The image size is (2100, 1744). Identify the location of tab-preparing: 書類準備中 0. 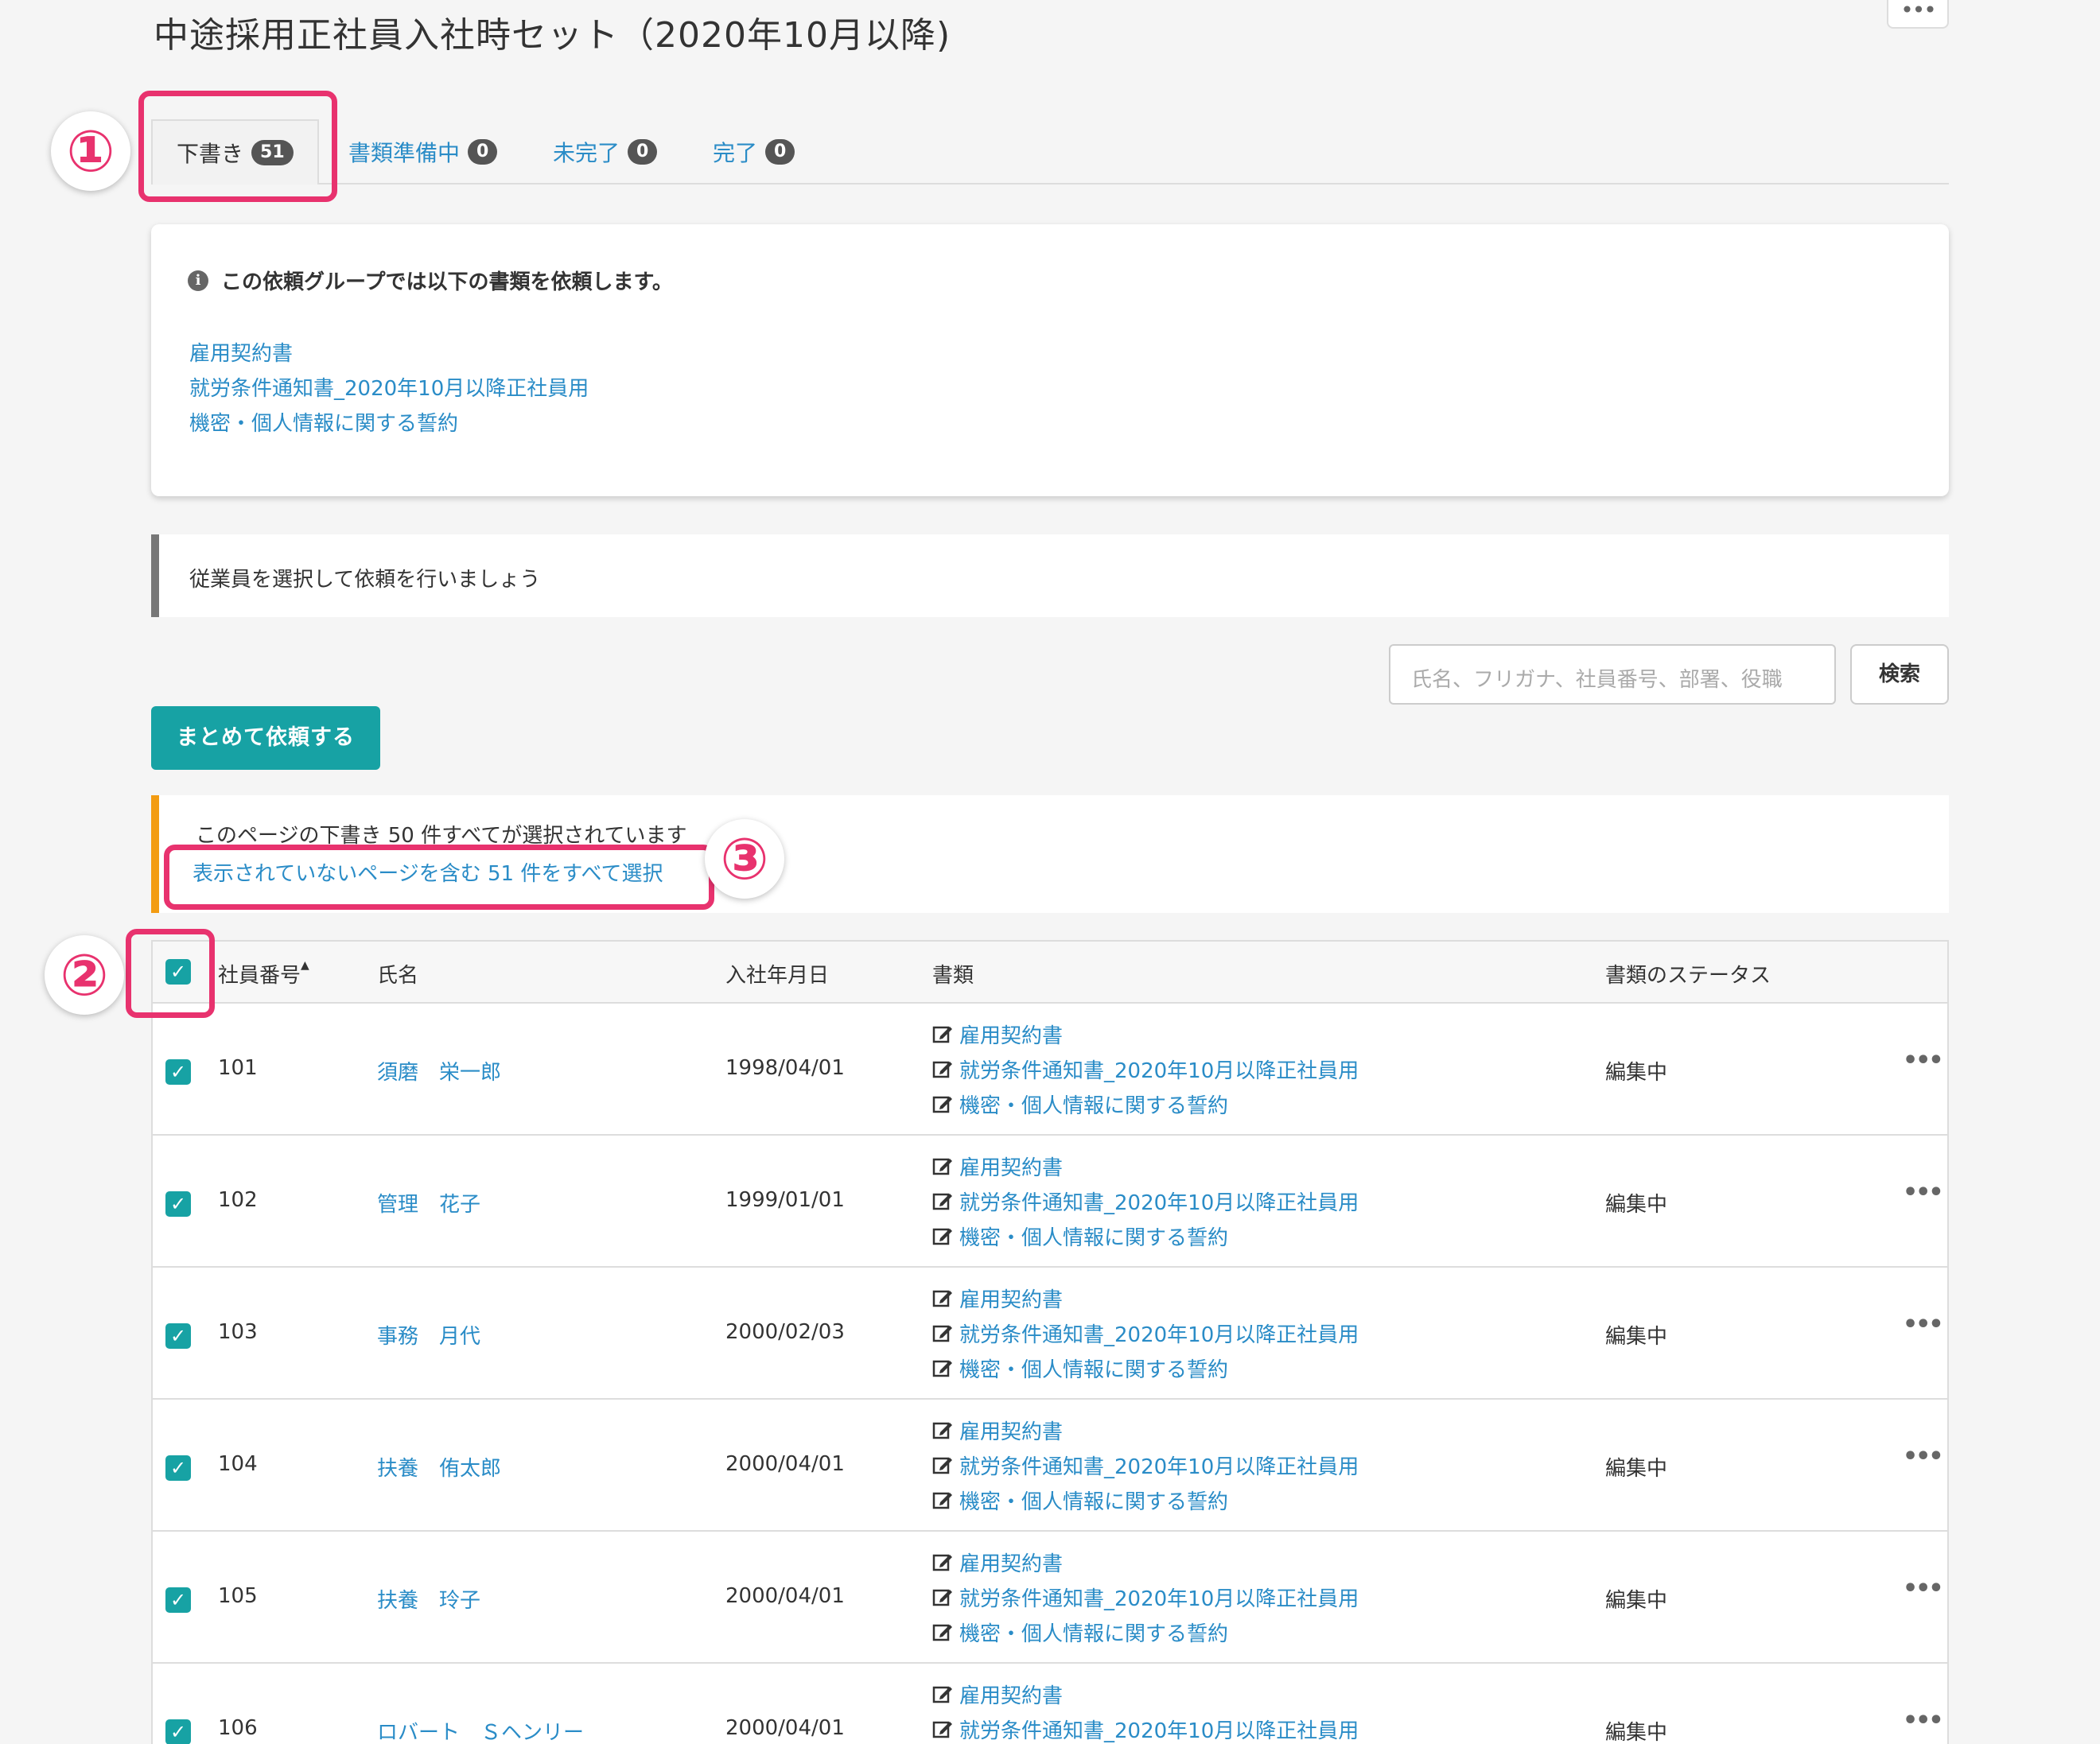
(423, 152).